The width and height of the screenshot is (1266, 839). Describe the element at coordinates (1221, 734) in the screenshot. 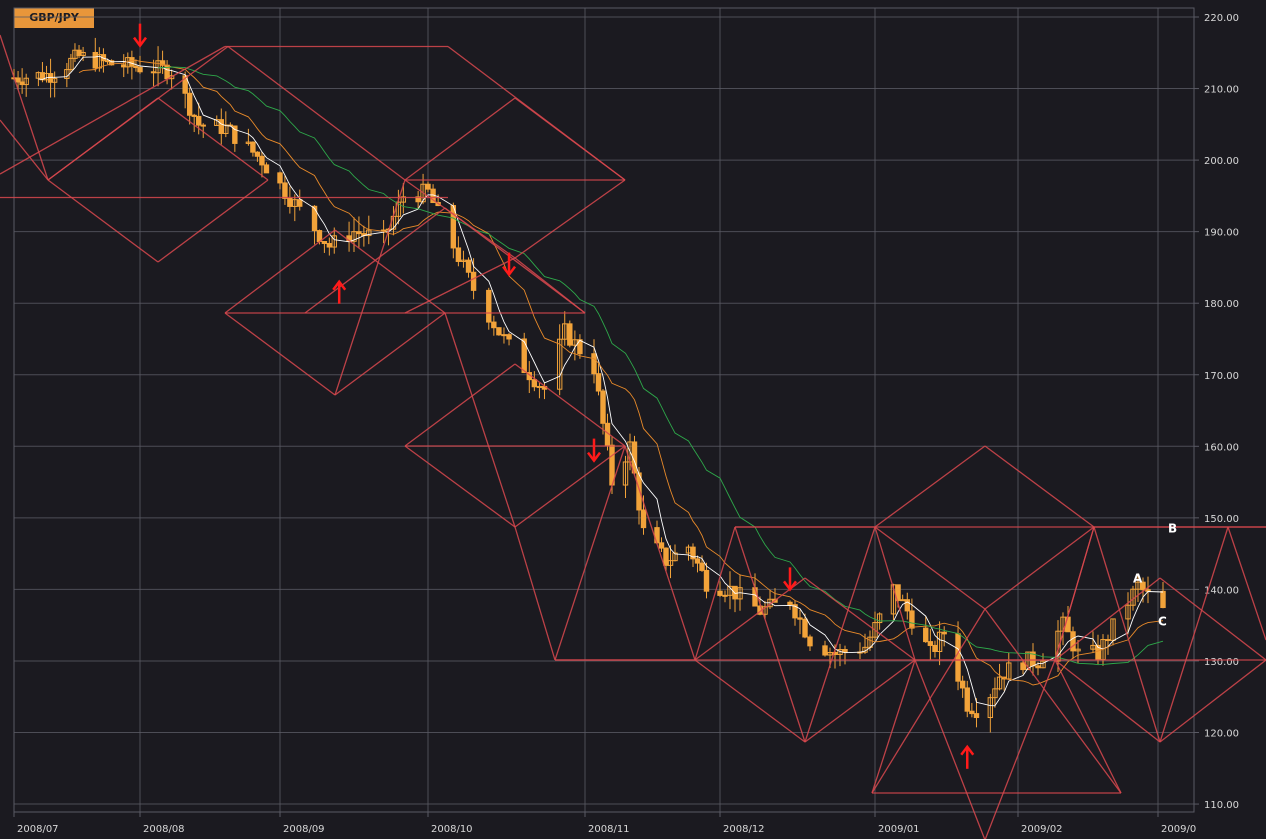

I see `y-tick-label: 120.00` at that location.